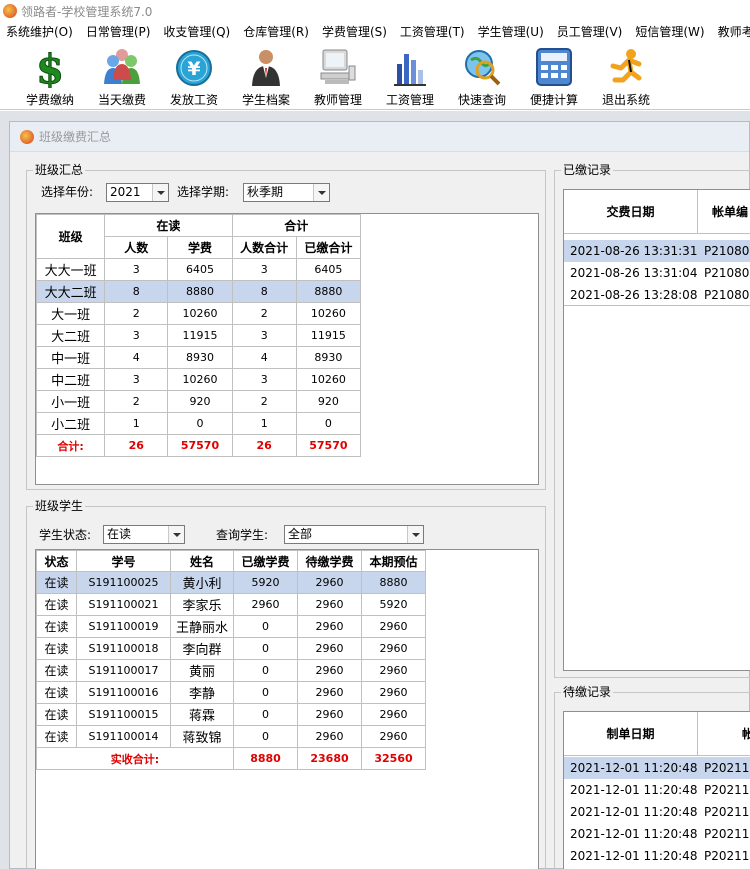 The height and width of the screenshot is (869, 750). Describe the element at coordinates (657, 251) in the screenshot. I see `table-row: 2021-08-26 13:31:31 P210800` at that location.